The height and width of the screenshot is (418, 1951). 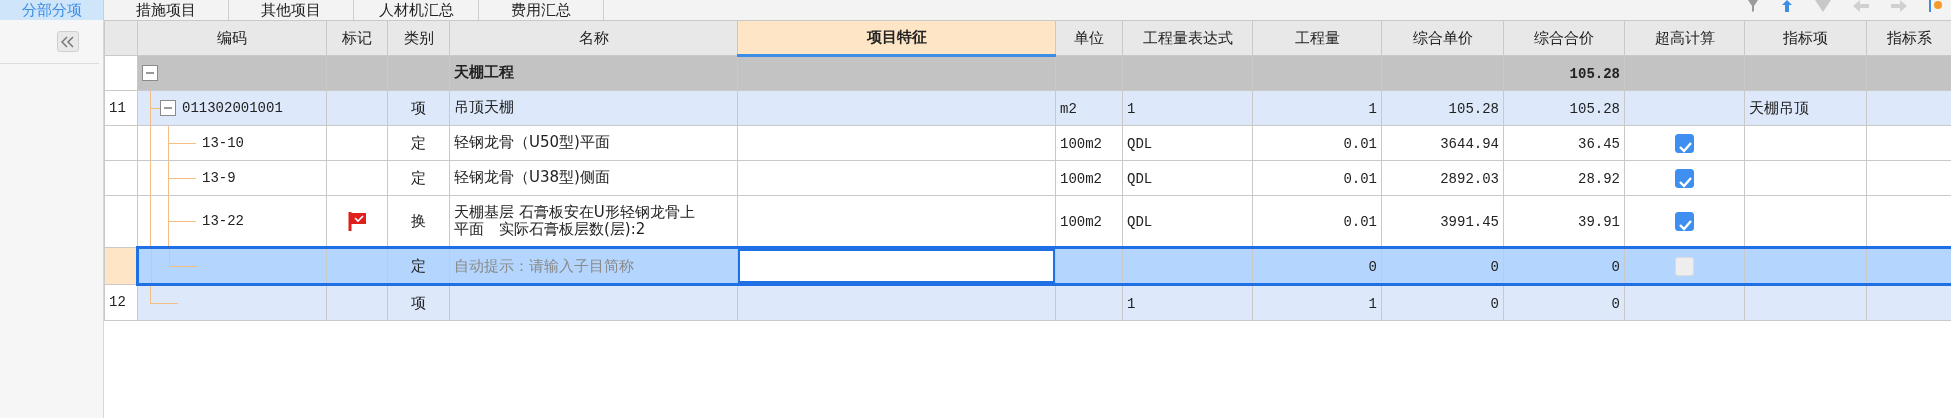 I want to click on table-cell: m2, so click(x=1068, y=108).